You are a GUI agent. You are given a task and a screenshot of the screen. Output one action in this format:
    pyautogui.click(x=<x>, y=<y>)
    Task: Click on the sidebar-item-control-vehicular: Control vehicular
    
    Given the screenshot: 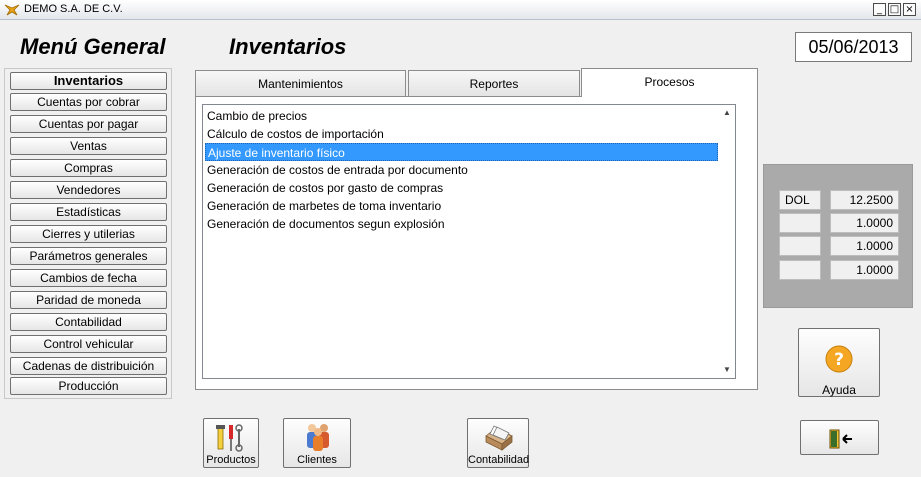 What is the action you would take?
    pyautogui.click(x=88, y=344)
    